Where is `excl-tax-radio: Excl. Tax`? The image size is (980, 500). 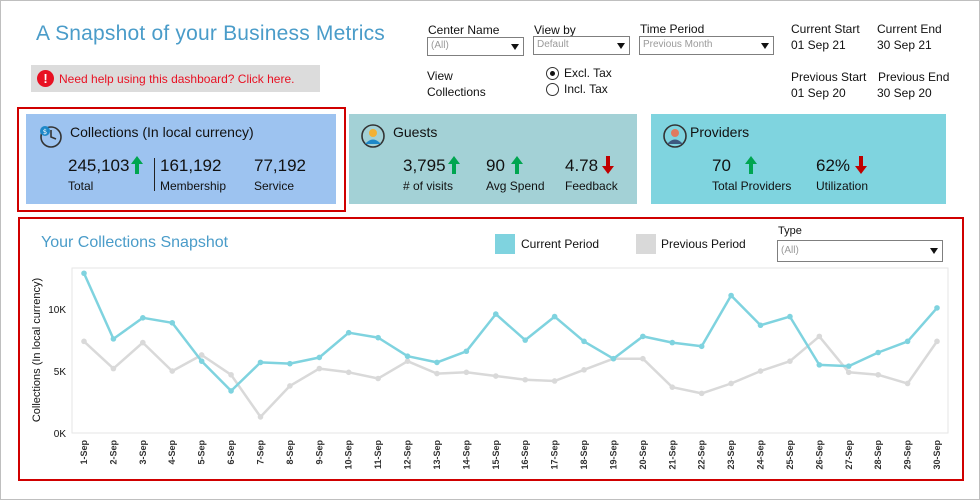 excl-tax-radio: Excl. Tax is located at coordinates (579, 73).